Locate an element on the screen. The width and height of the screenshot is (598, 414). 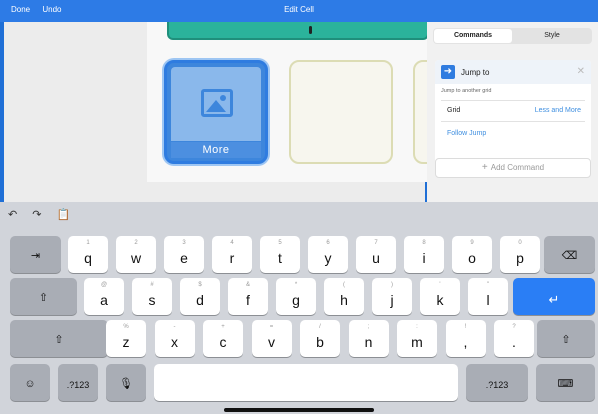
key-hint: 6 is located at coordinates (328, 243).